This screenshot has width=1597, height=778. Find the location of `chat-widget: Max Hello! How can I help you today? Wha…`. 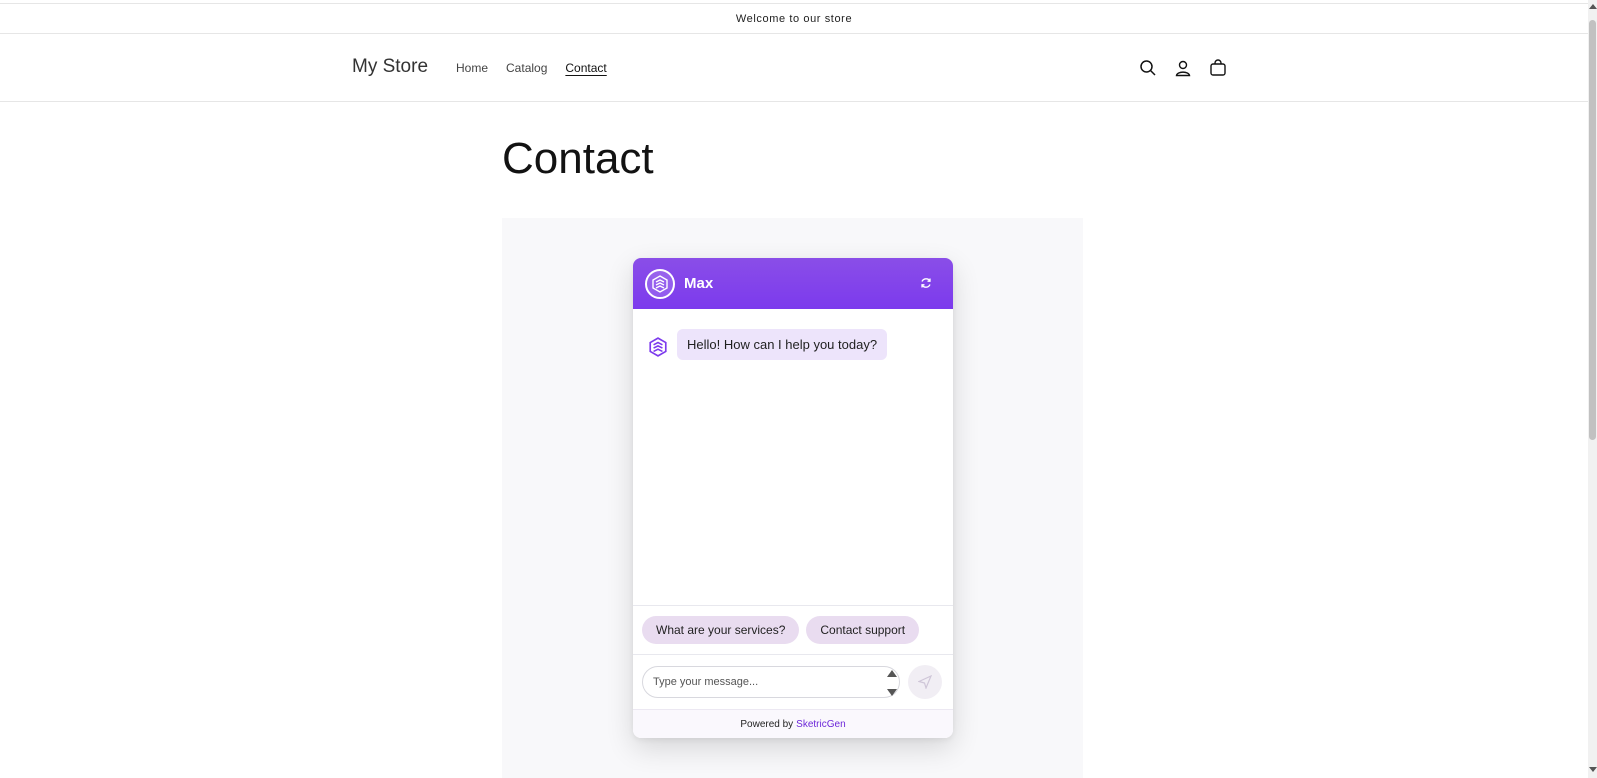

chat-widget: Max Hello! How can I help you today? Wha… is located at coordinates (793, 498).